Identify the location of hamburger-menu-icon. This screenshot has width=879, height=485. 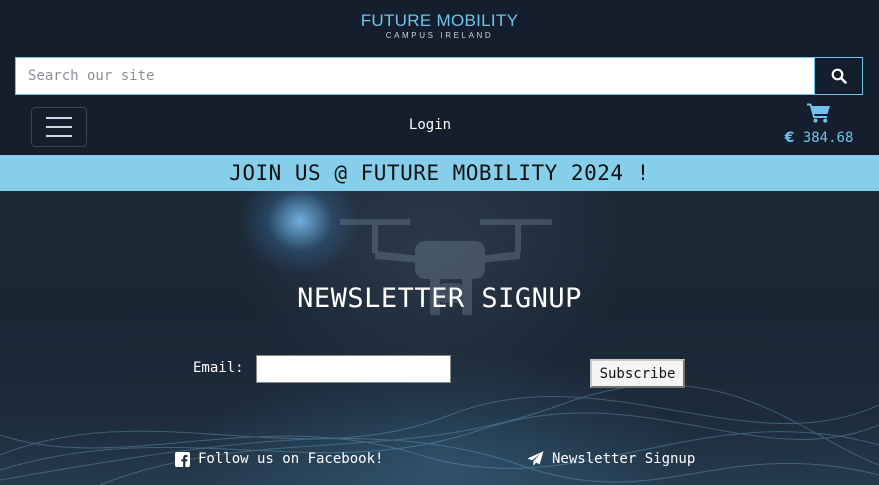
(59, 118).